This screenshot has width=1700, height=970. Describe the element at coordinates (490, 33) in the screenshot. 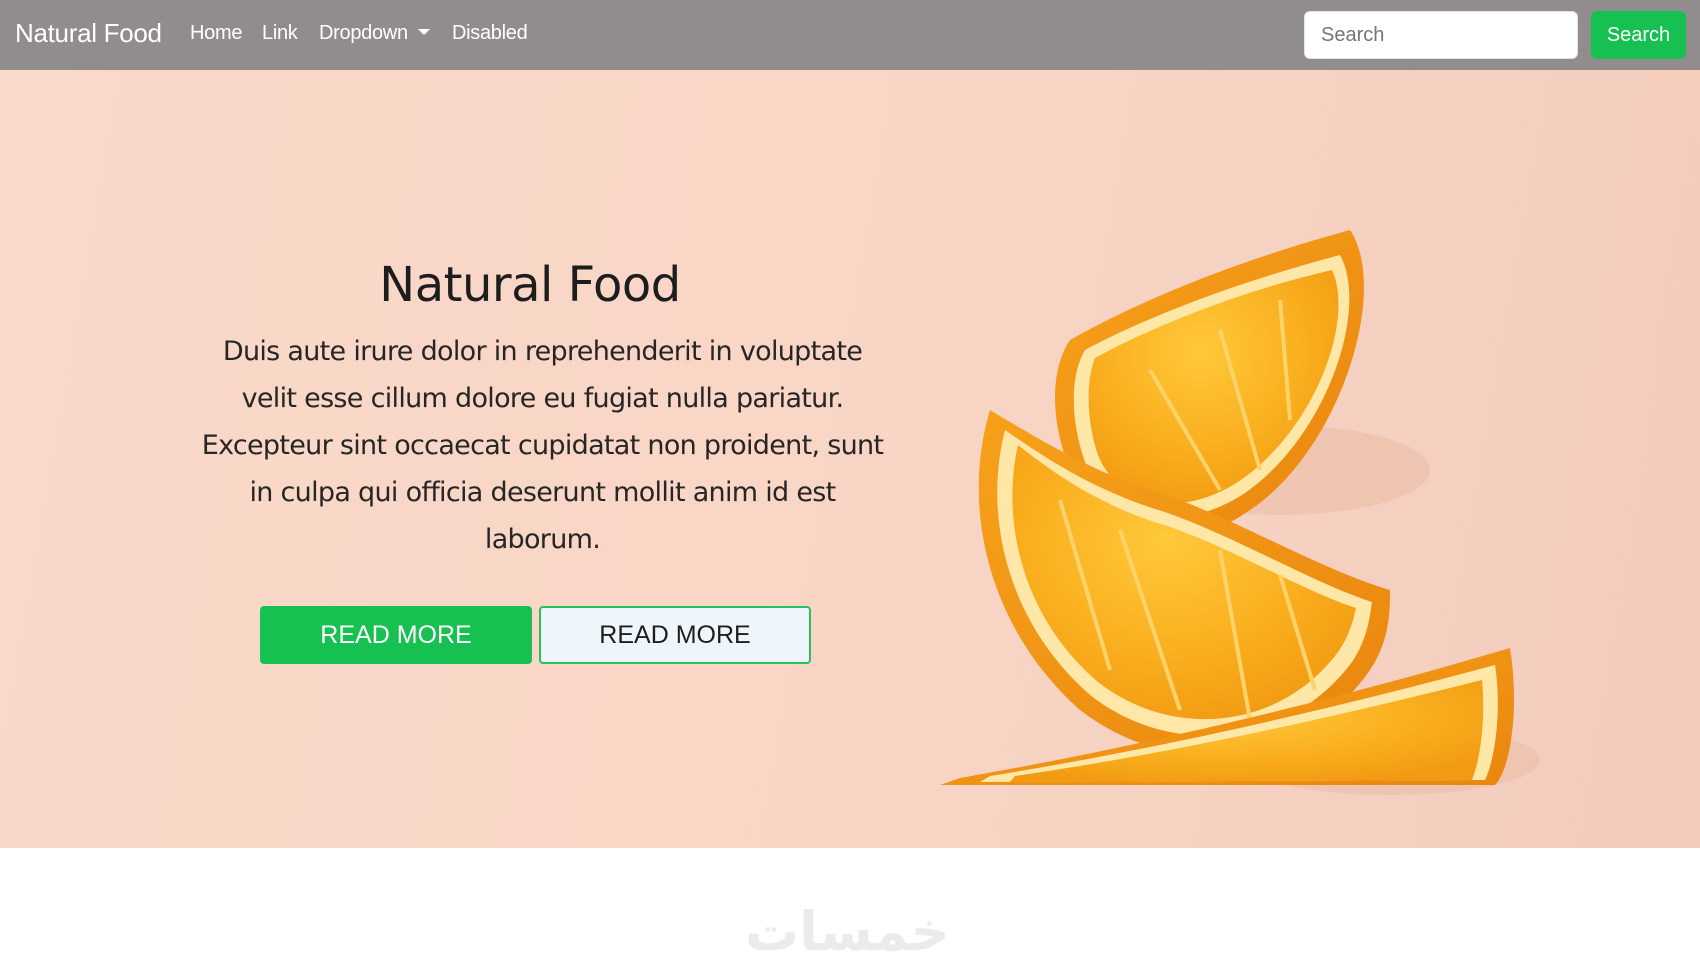

I see `nav-link-disabled: Disabled` at that location.